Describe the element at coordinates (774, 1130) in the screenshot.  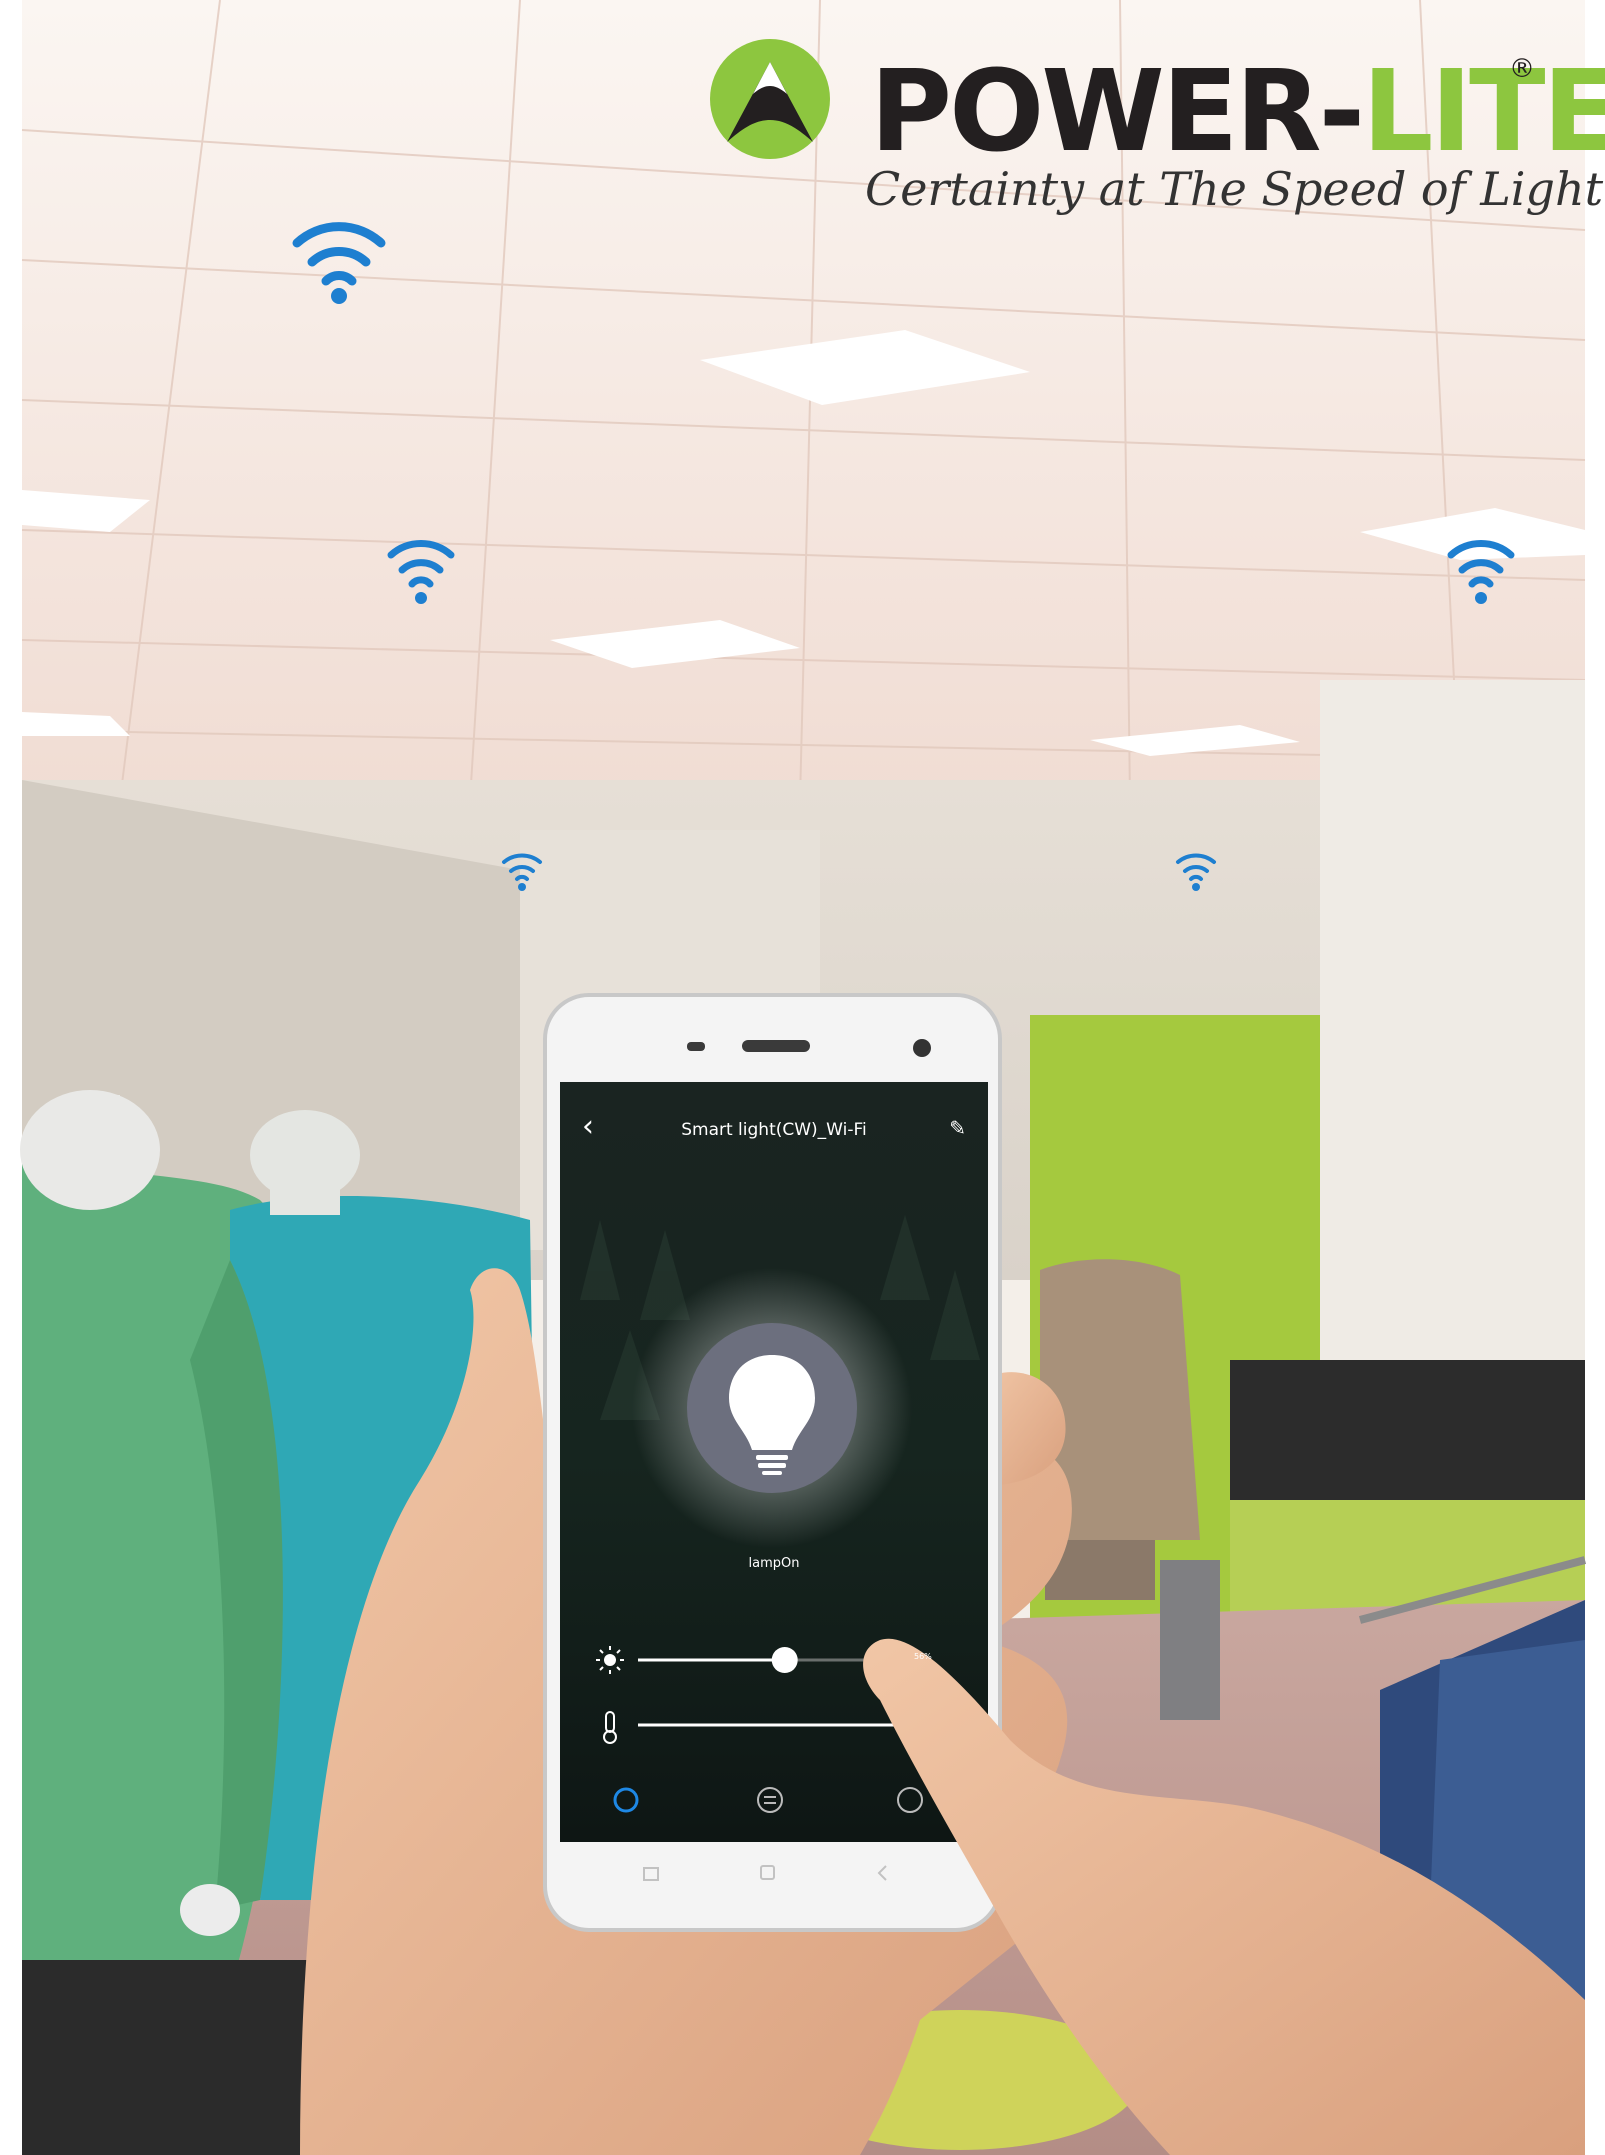
I see `app-title: Smart light(CW)_Wi-Fi` at that location.